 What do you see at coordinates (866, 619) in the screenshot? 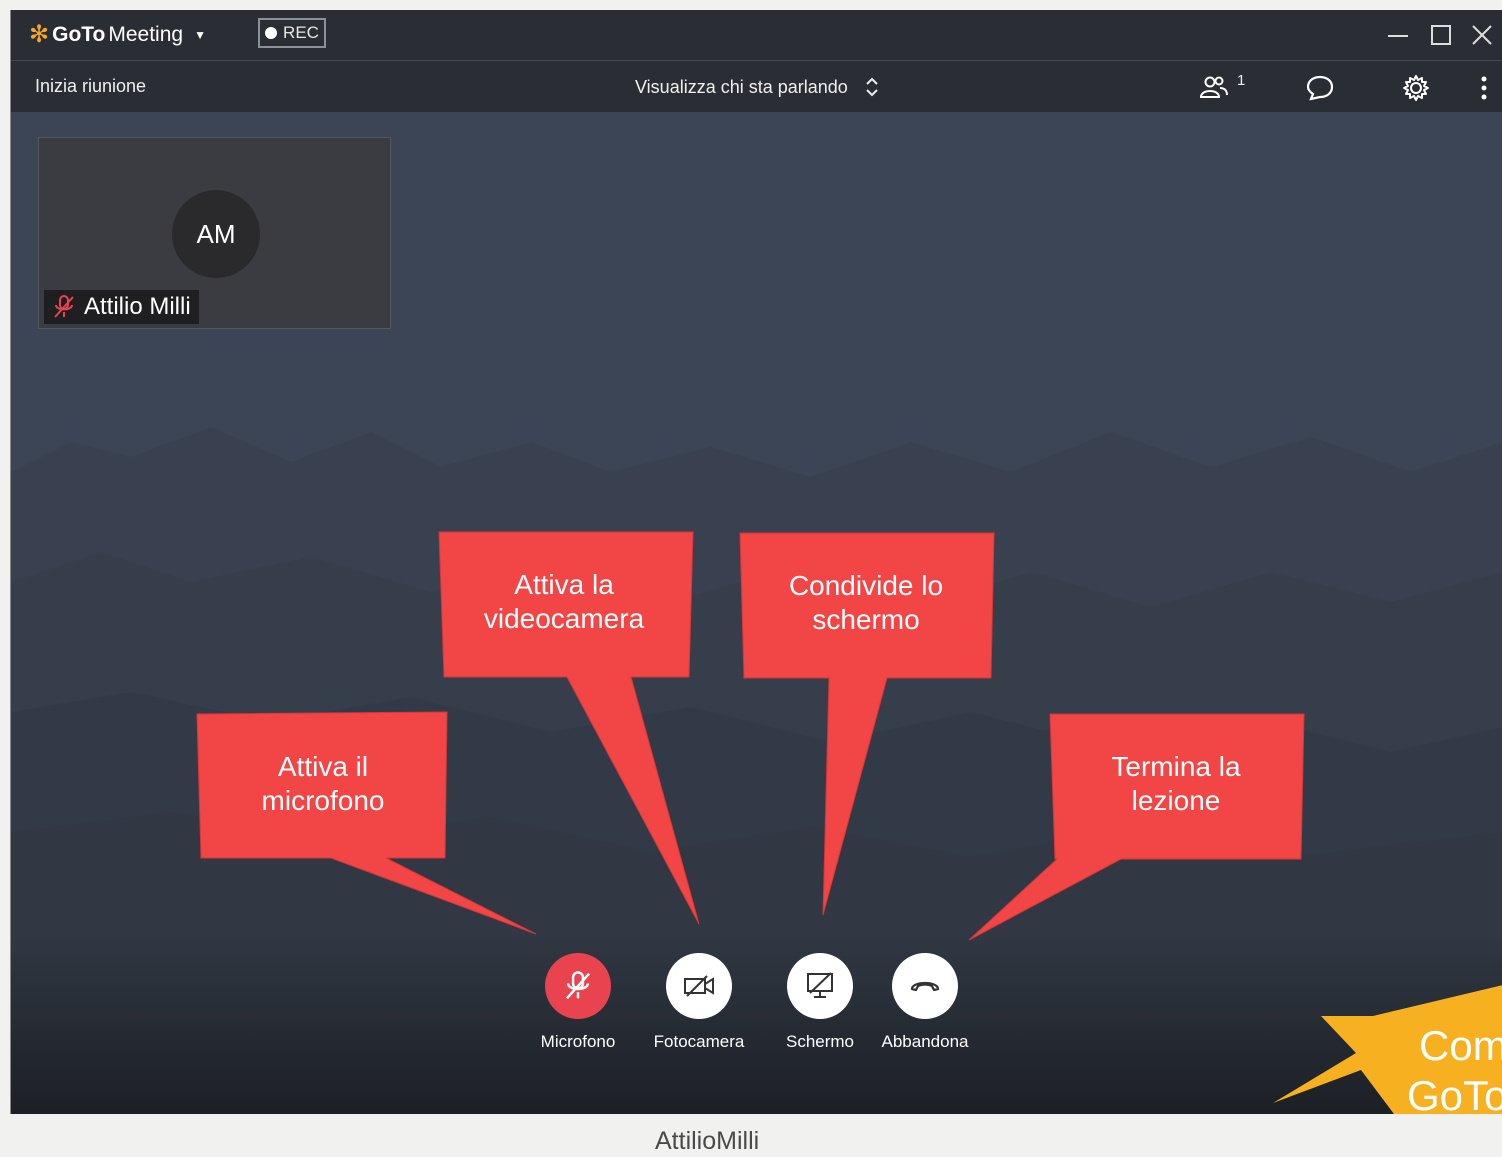
I see `callout-line: schermo` at bounding box center [866, 619].